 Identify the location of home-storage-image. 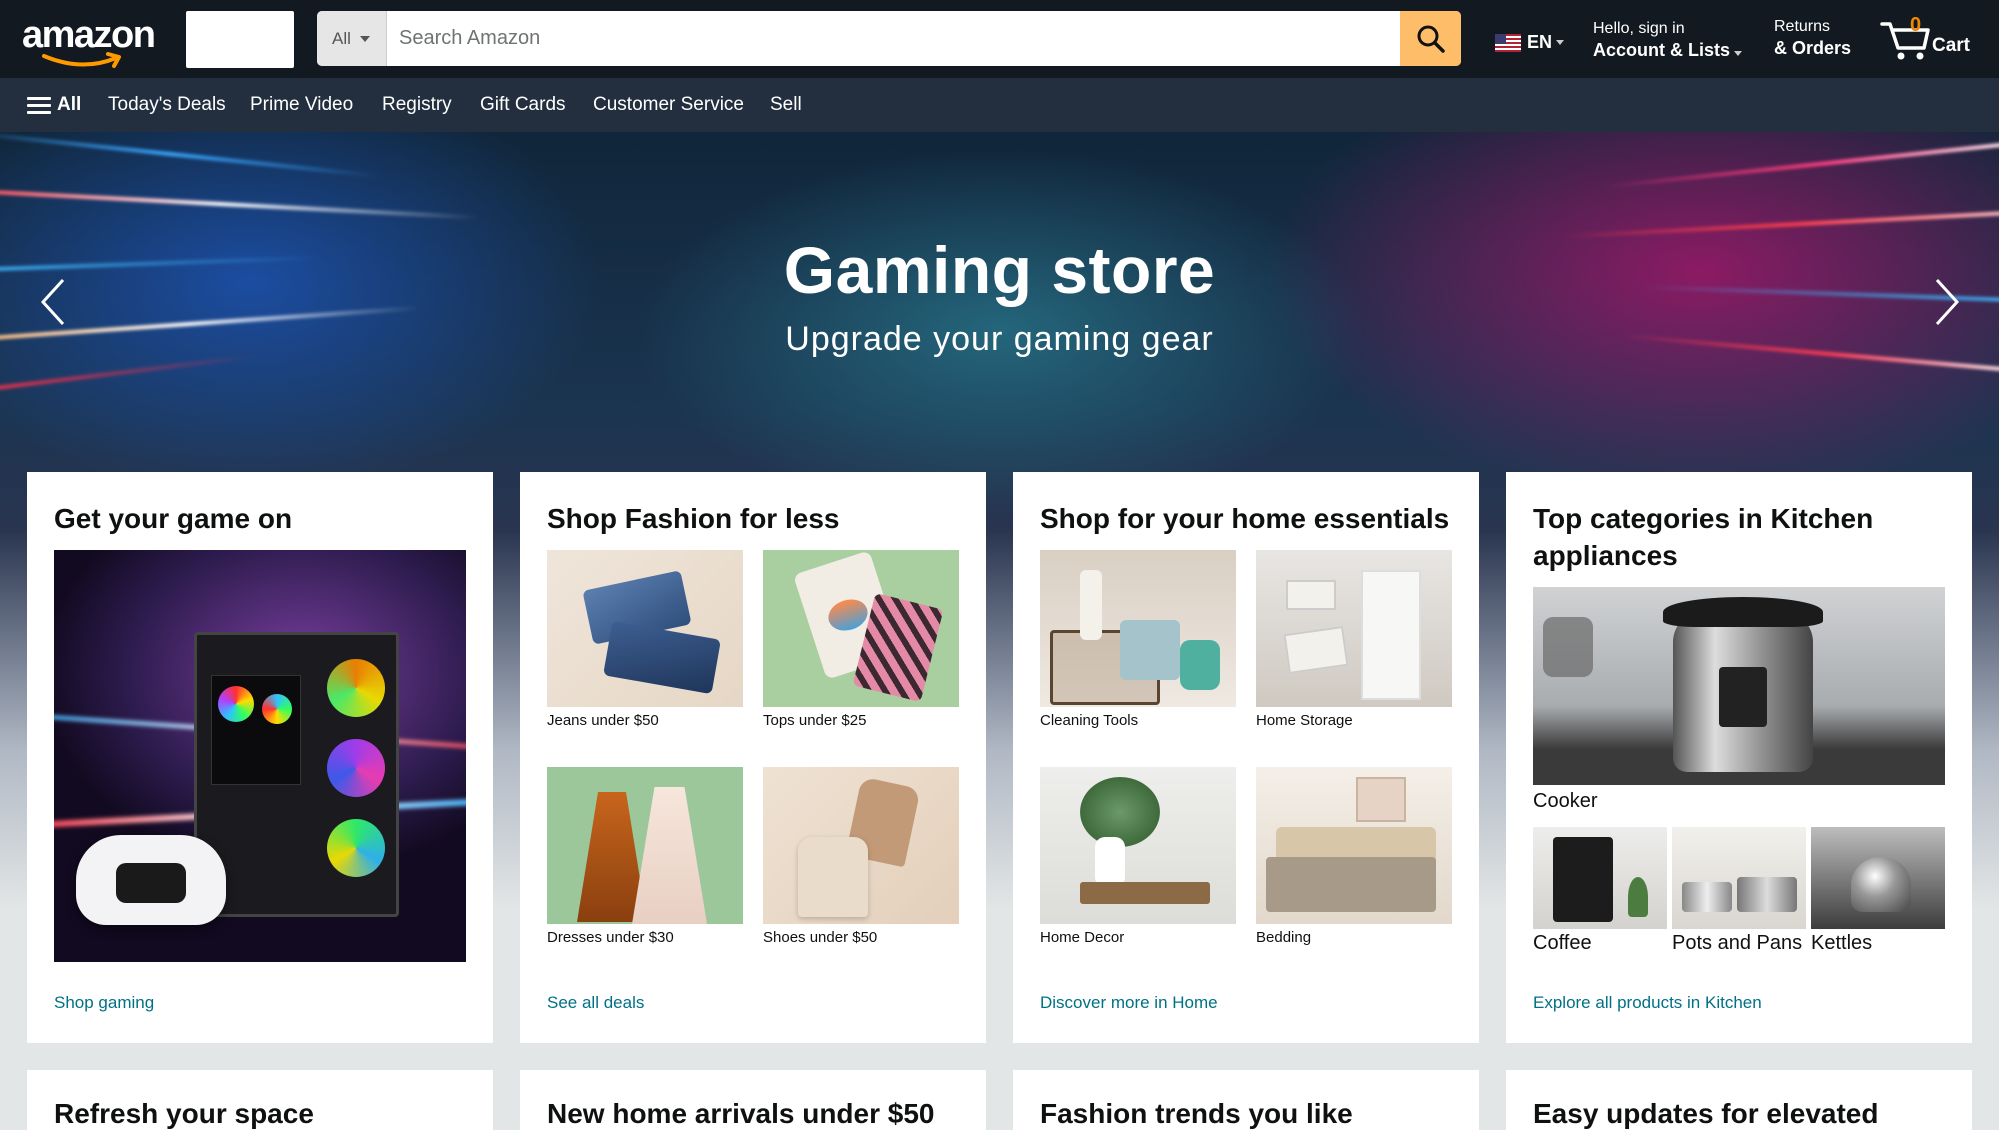
(1354, 628).